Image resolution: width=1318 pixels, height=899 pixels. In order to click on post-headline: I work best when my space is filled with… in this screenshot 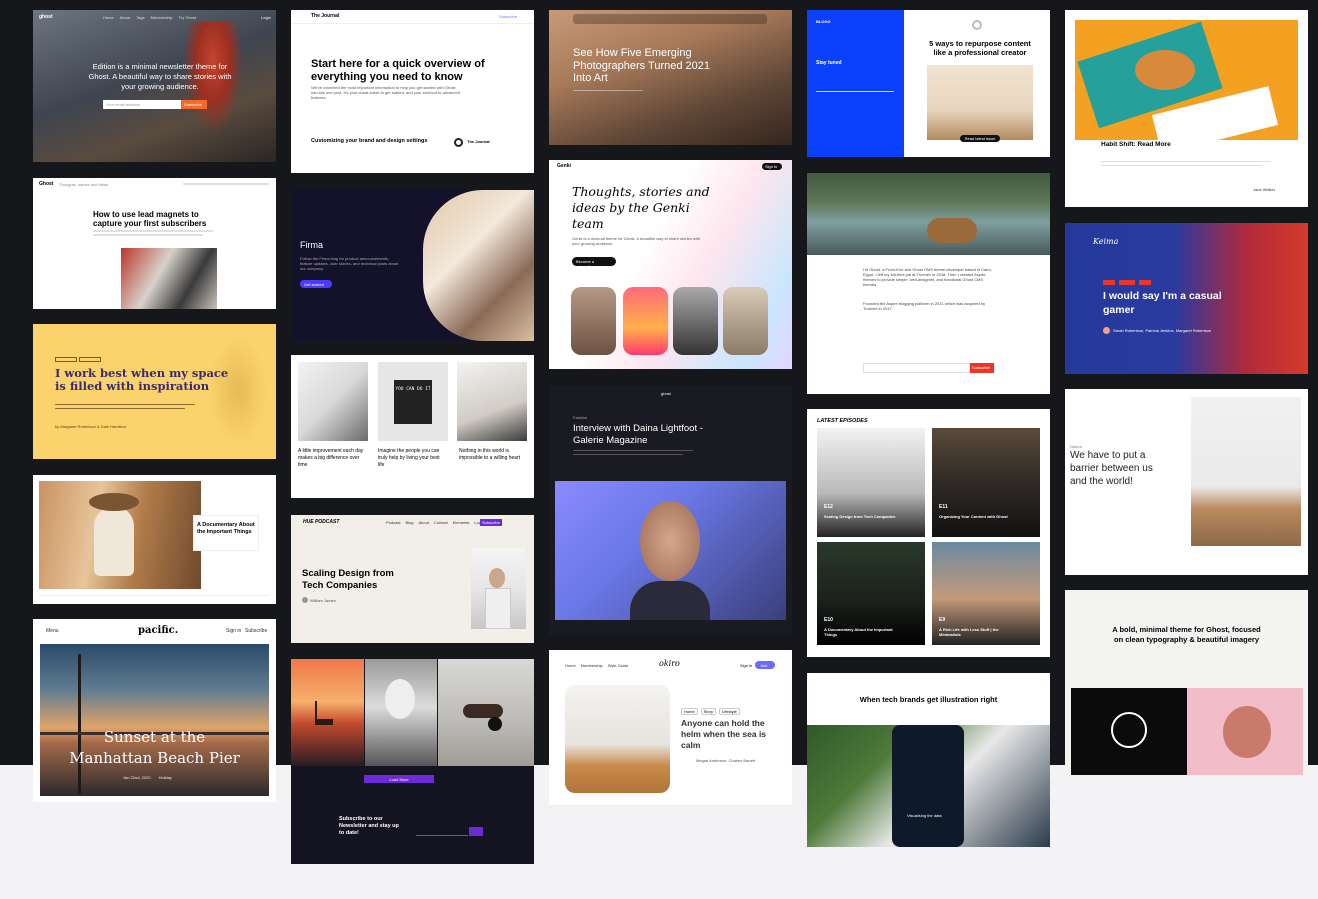, I will do `click(145, 380)`.